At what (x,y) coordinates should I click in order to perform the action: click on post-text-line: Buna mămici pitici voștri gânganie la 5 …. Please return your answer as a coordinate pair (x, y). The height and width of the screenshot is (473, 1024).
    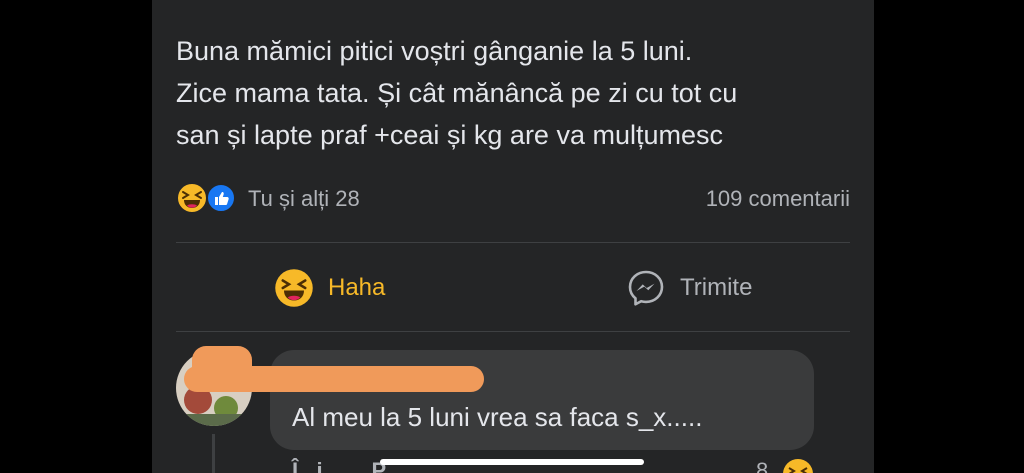
    Looking at the image, I should click on (434, 51).